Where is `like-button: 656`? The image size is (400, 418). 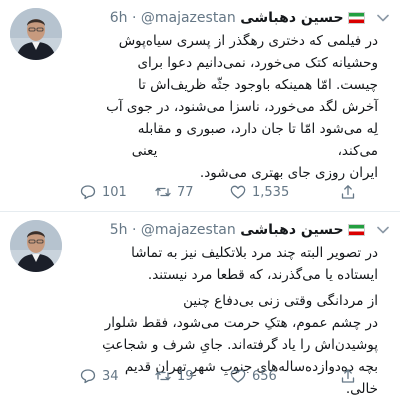 like-button: 656 is located at coordinates (253, 376).